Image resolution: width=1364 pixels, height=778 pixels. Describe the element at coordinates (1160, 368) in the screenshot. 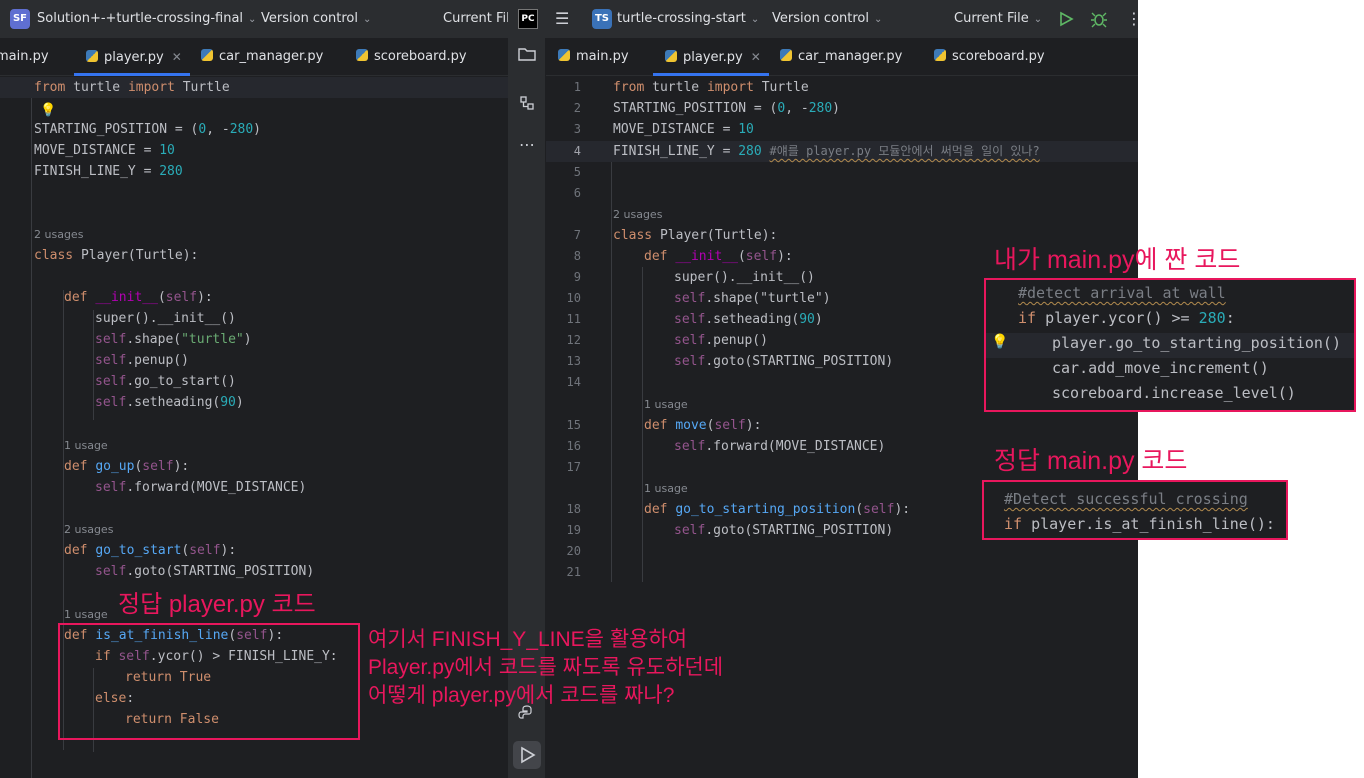

I see `code-line: car.add_move_increment()` at that location.